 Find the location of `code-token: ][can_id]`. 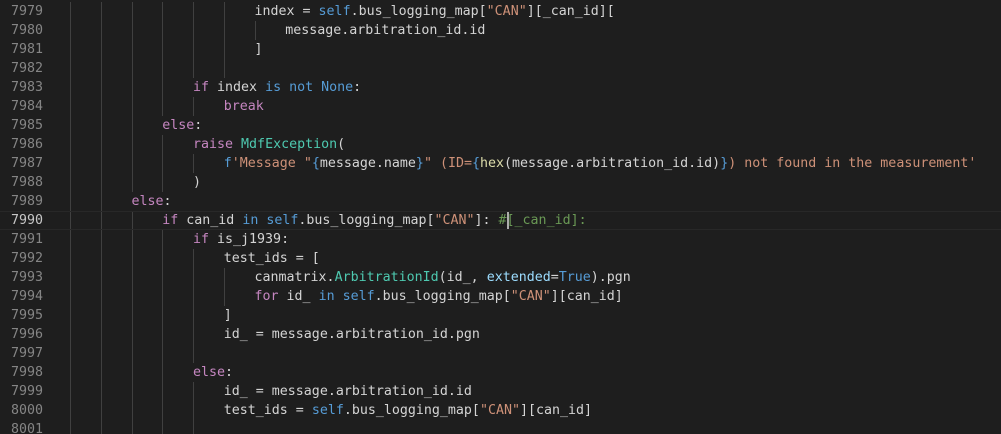

code-token: ][can_id] is located at coordinates (586, 296).